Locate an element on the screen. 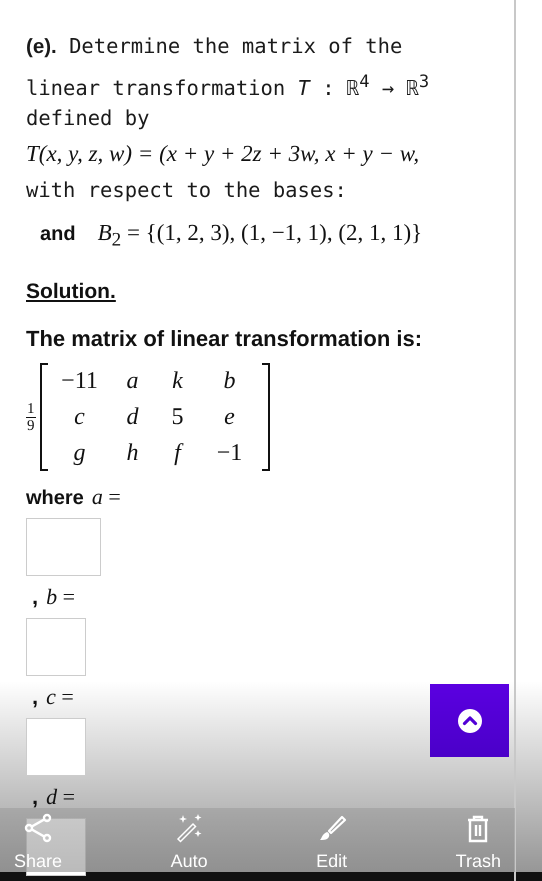  matrix-entry: −1 is located at coordinates (229, 453).